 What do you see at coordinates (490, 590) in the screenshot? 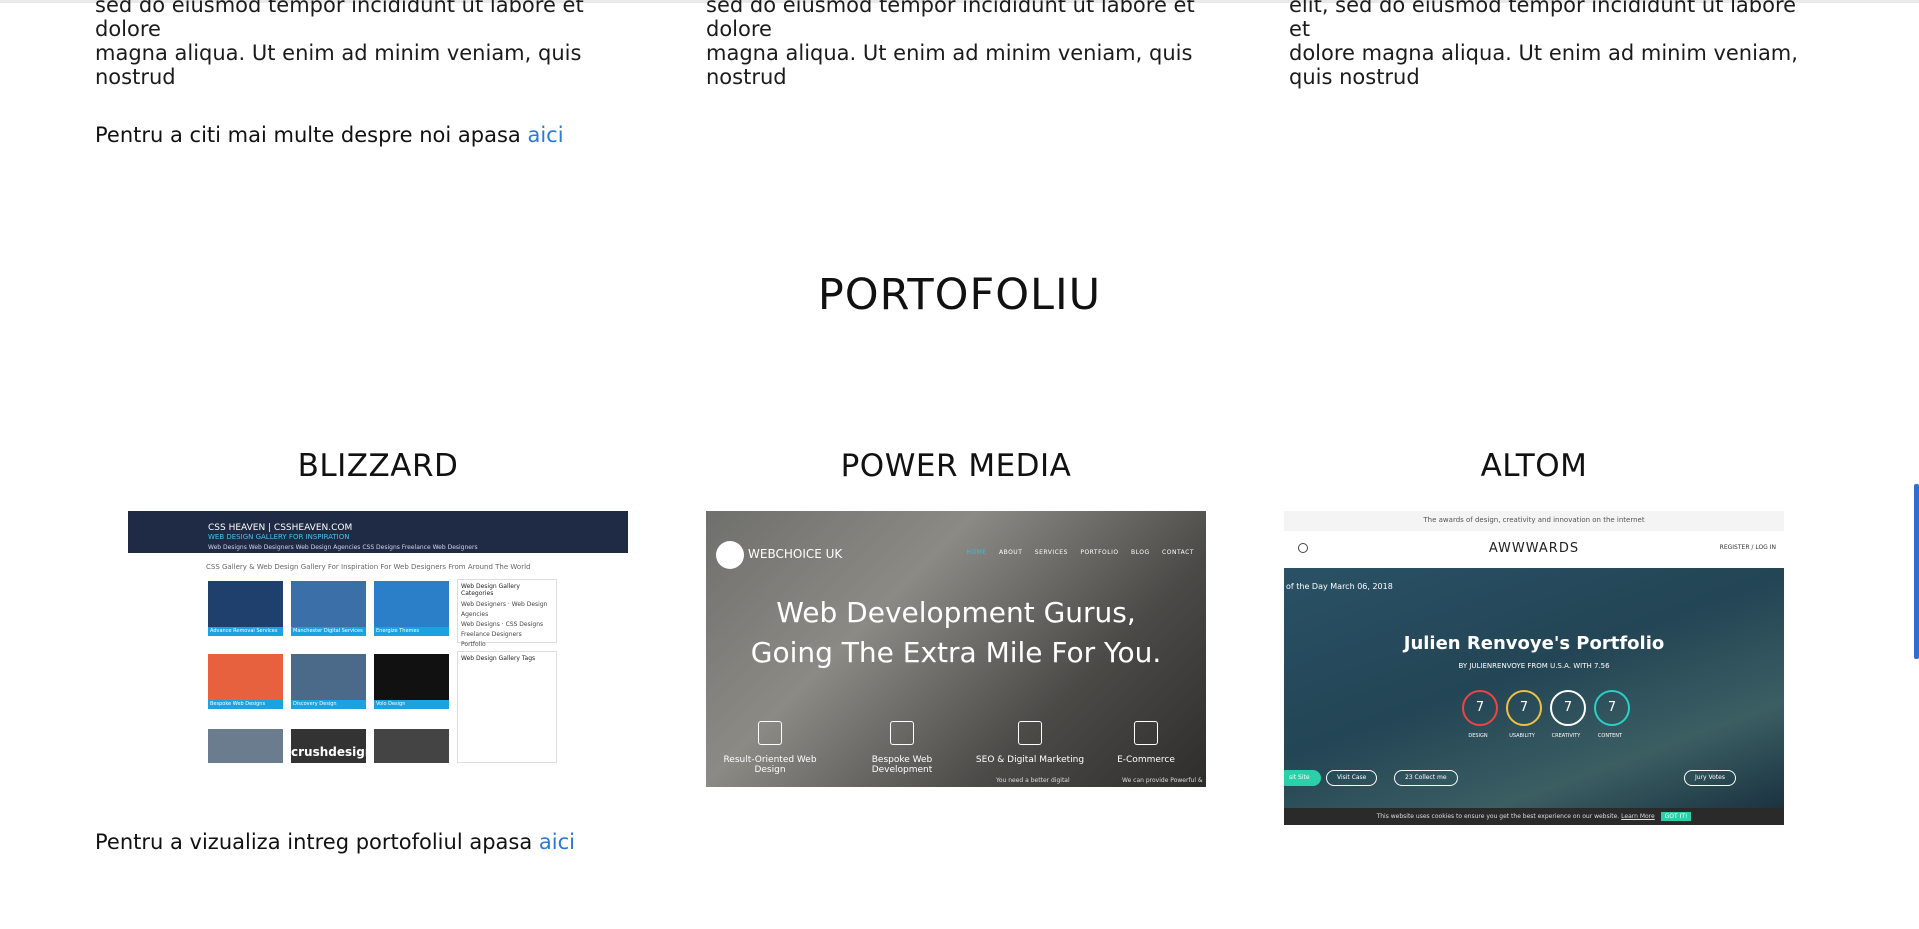
I see `panel-title: Web Design Gallery Categories` at bounding box center [490, 590].